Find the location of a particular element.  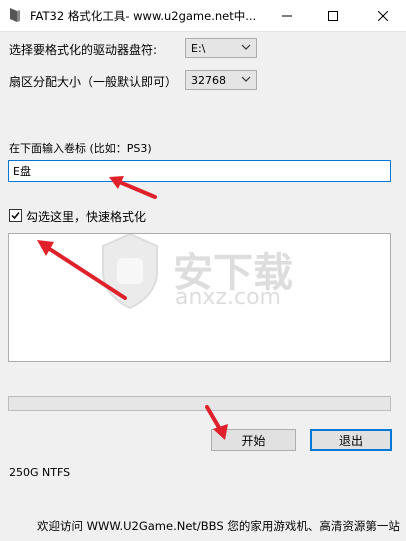

volume-label-input is located at coordinates (199, 171).